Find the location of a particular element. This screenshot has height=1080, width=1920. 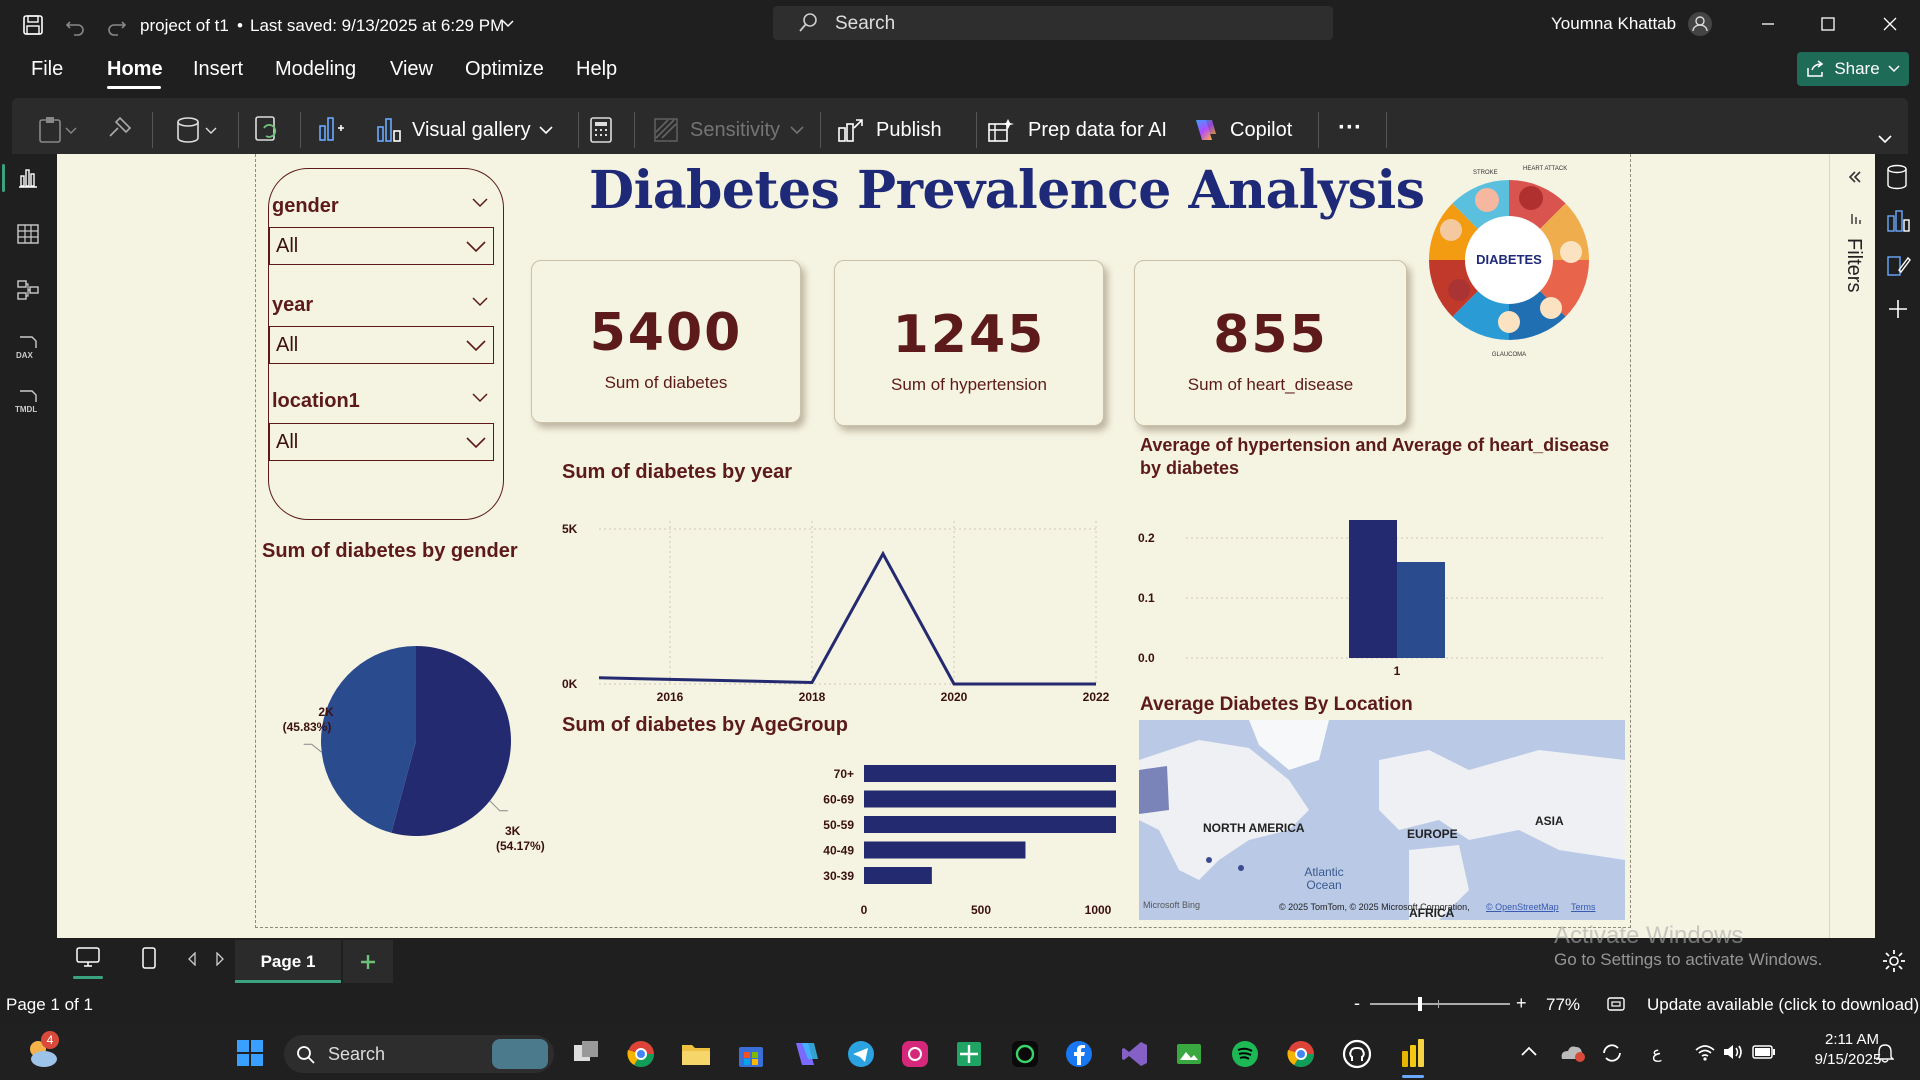

desktop-layout-icon is located at coordinates (88, 958).